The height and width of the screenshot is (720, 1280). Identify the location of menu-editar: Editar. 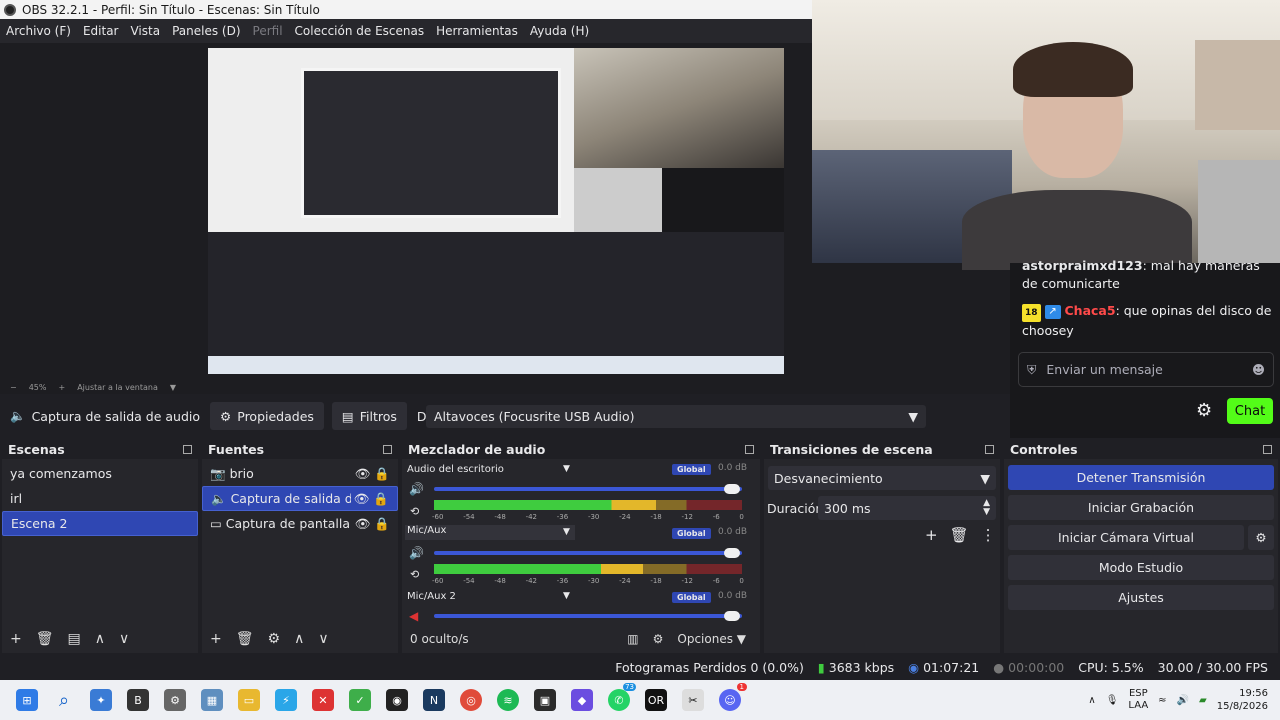
(101, 31).